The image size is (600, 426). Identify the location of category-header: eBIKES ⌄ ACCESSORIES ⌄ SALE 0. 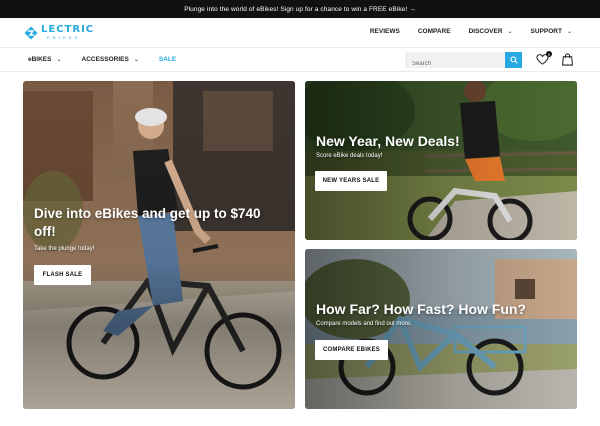
(300, 60).